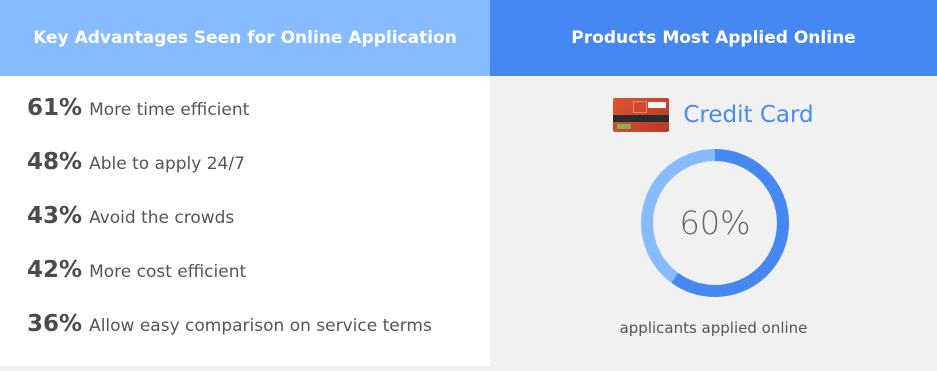  What do you see at coordinates (55, 216) in the screenshot?
I see `stat-percent: 43%` at bounding box center [55, 216].